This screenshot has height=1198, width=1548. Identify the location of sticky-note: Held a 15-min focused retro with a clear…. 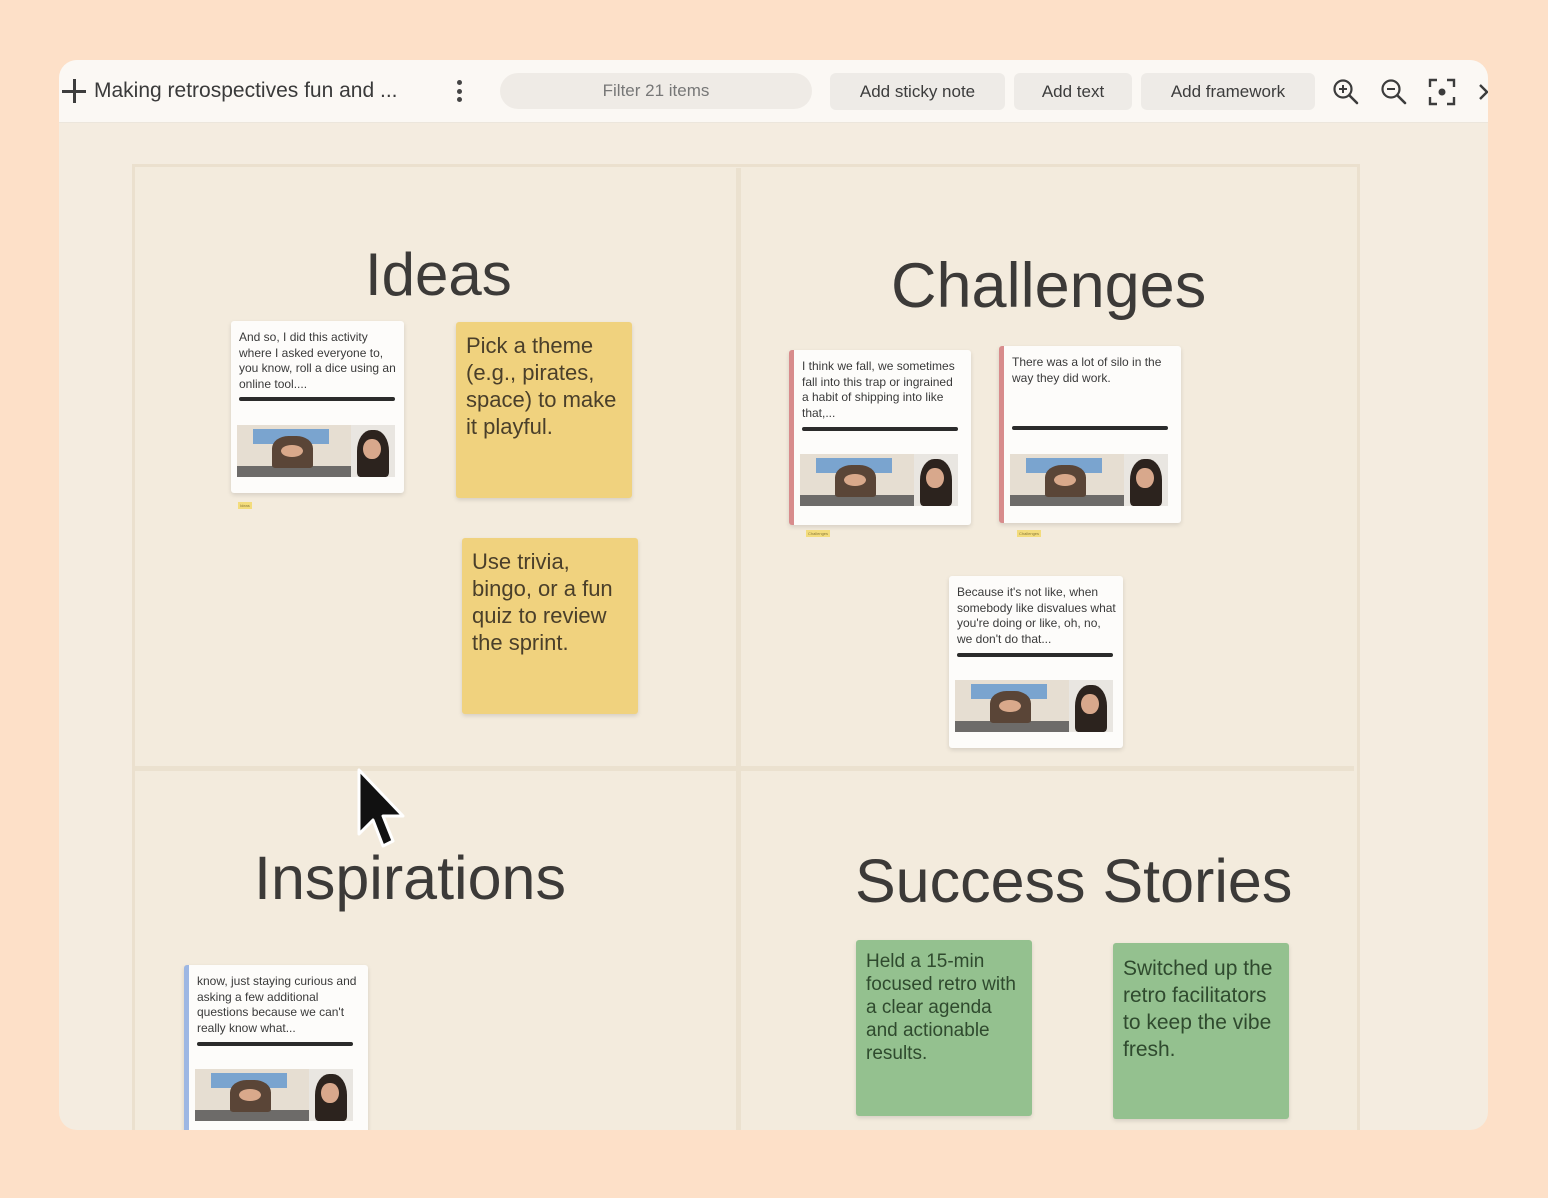
(944, 1028).